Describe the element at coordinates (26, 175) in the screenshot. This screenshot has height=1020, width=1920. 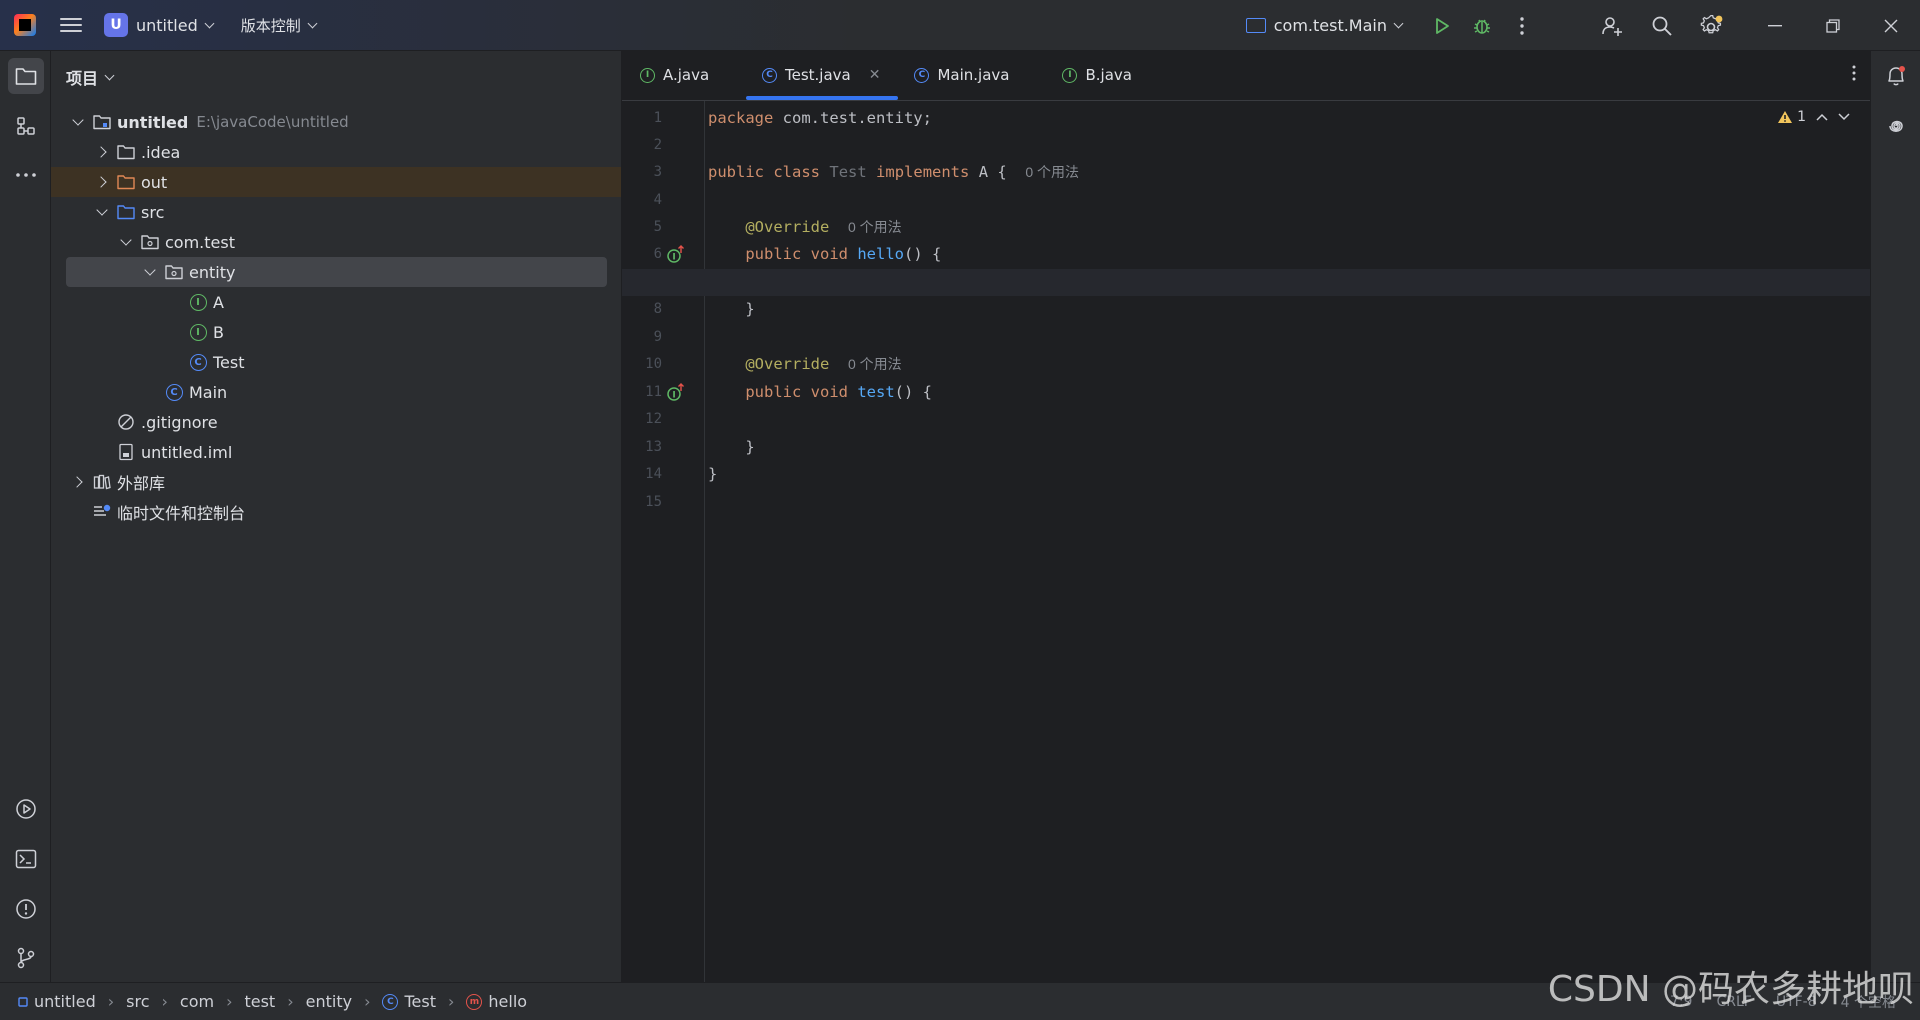
I see `more-tools-button` at that location.